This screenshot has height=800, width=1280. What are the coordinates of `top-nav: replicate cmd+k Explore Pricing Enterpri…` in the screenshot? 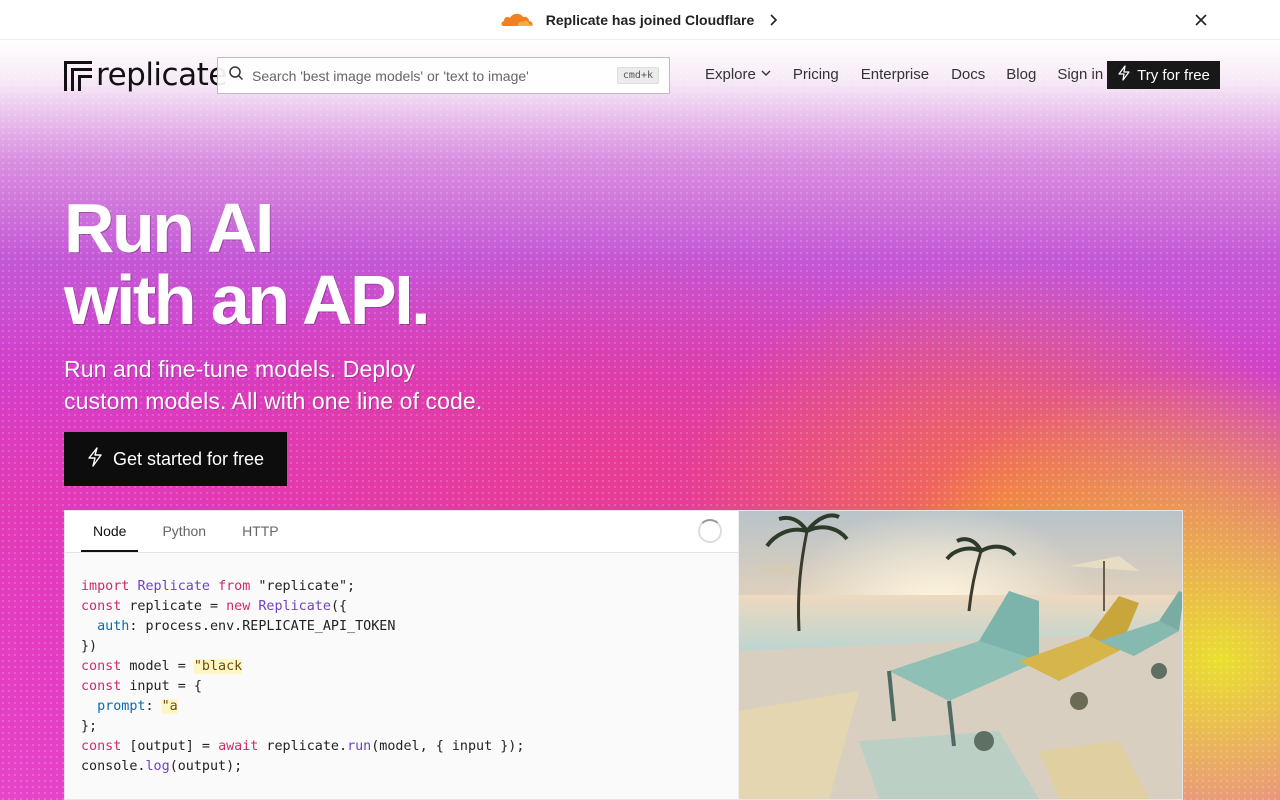 It's located at (640, 76).